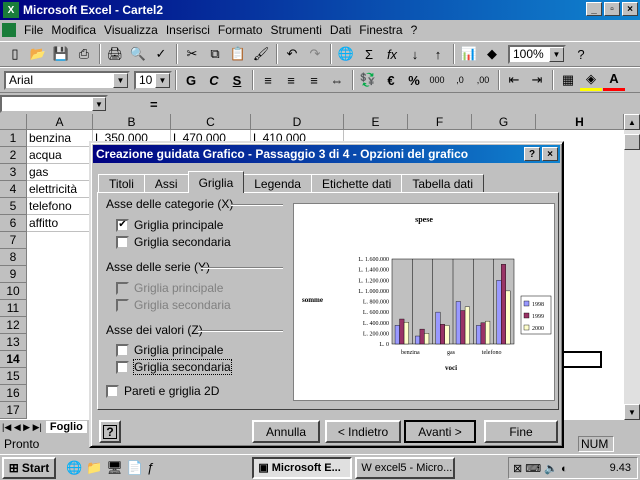  Describe the element at coordinates (192, 54) in the screenshot. I see `cut-icon: ✂` at that location.